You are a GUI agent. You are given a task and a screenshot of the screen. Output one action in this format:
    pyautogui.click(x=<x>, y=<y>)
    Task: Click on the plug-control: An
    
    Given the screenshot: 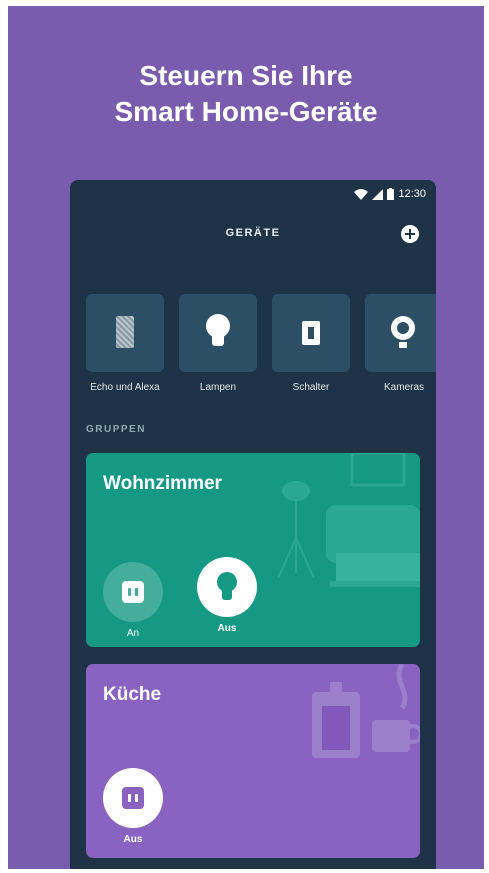 What is the action you would take?
    pyautogui.click(x=133, y=600)
    